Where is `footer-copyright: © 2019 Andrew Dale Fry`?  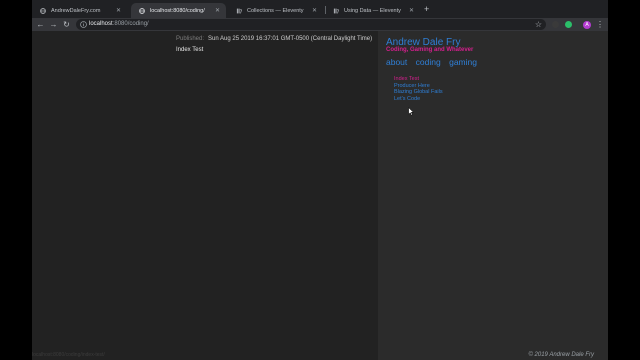 footer-copyright: © 2019 Andrew Dale Fry is located at coordinates (561, 355).